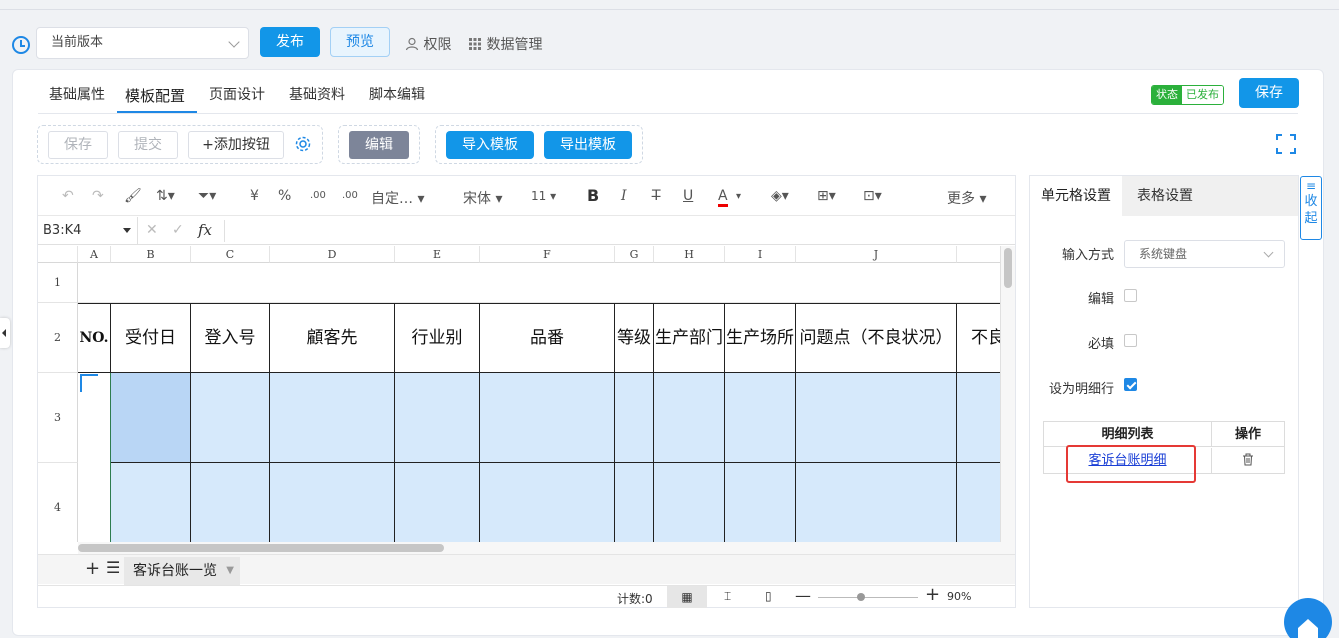 This screenshot has width=1339, height=638. What do you see at coordinates (1269, 93) in the screenshot?
I see `save-template-button: 保存` at bounding box center [1269, 93].